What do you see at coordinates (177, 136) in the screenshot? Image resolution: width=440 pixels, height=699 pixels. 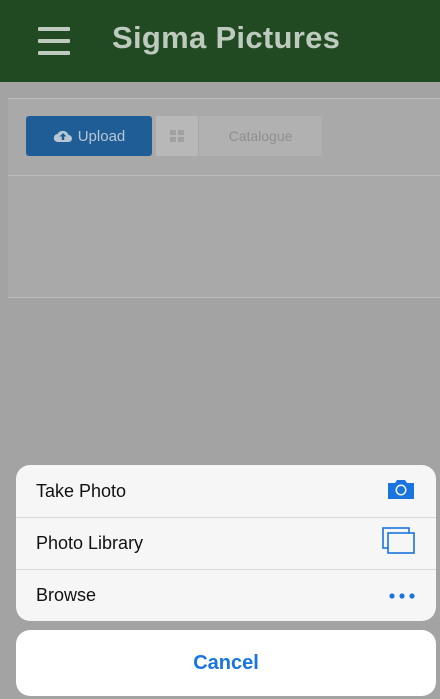 I see `grid-icon` at bounding box center [177, 136].